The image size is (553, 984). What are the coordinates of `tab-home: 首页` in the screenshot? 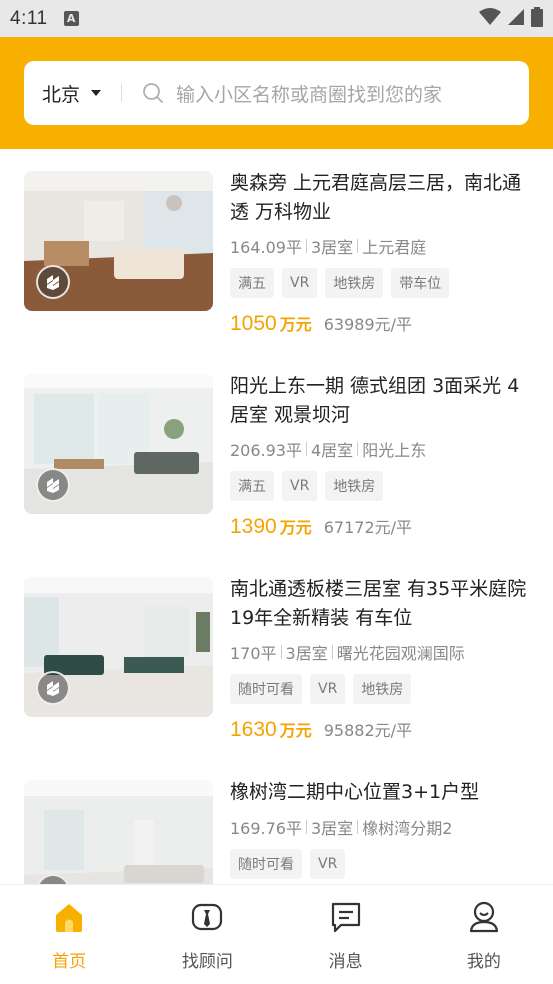 It's located at (69, 934).